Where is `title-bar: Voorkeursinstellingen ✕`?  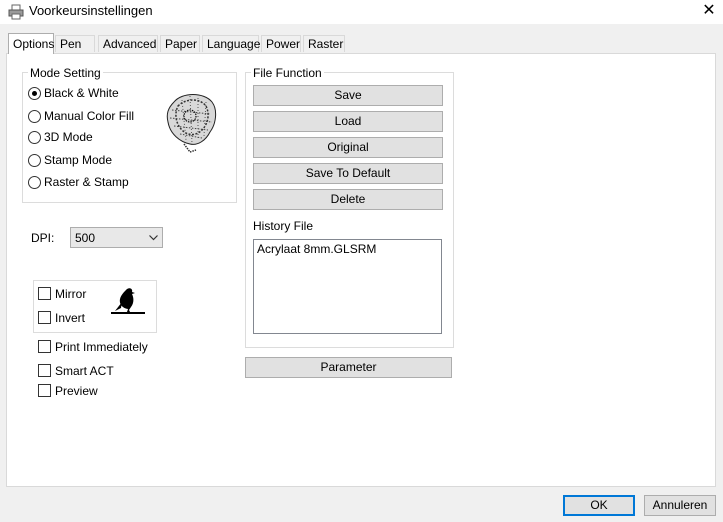 title-bar: Voorkeursinstellingen ✕ is located at coordinates (361, 12).